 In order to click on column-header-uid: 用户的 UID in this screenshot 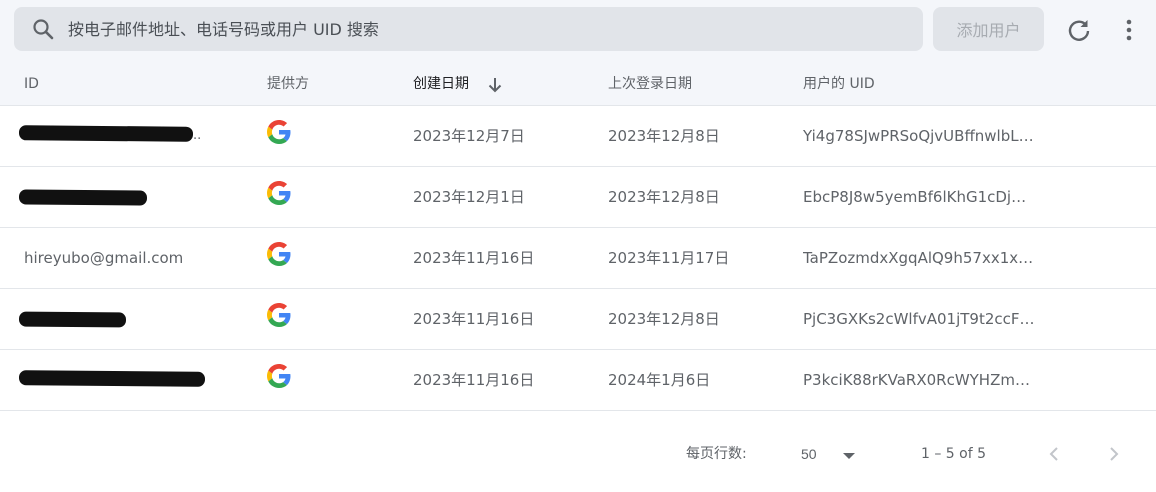, I will do `click(839, 84)`.